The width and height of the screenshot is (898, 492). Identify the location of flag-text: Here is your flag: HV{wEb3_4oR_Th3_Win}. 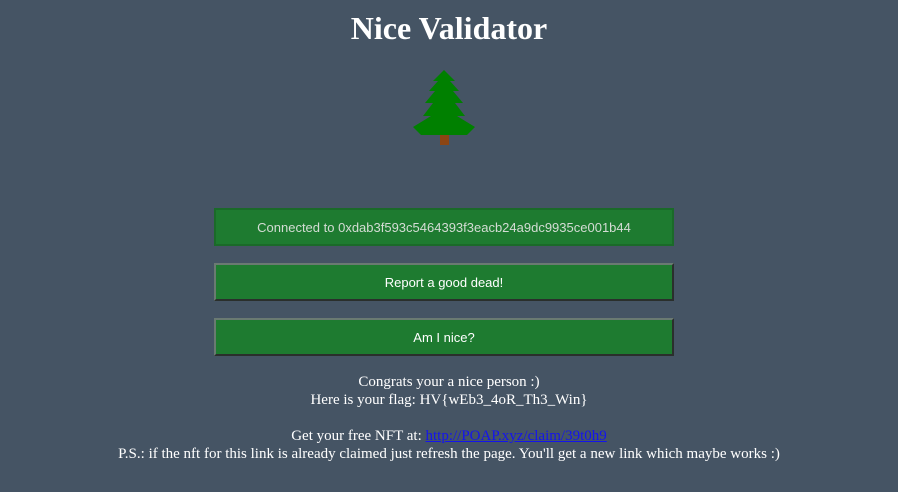
(449, 400).